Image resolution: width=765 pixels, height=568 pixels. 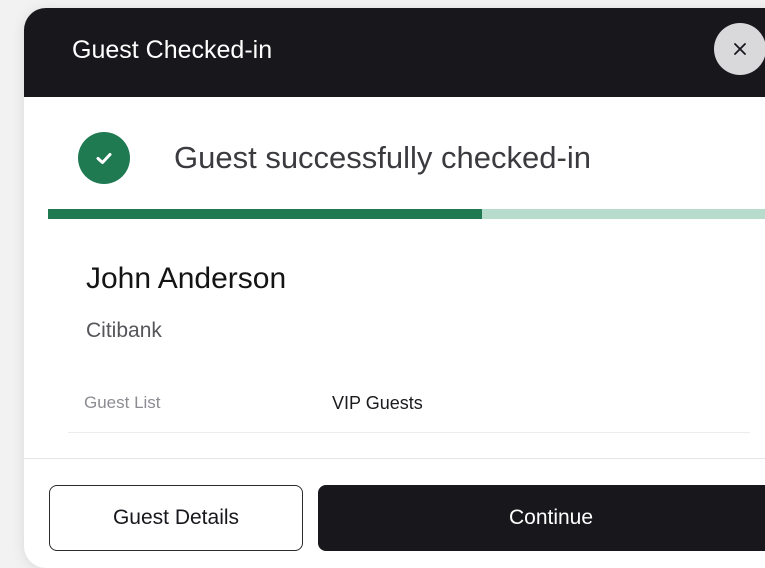 What do you see at coordinates (409, 432) in the screenshot?
I see `row-divider` at bounding box center [409, 432].